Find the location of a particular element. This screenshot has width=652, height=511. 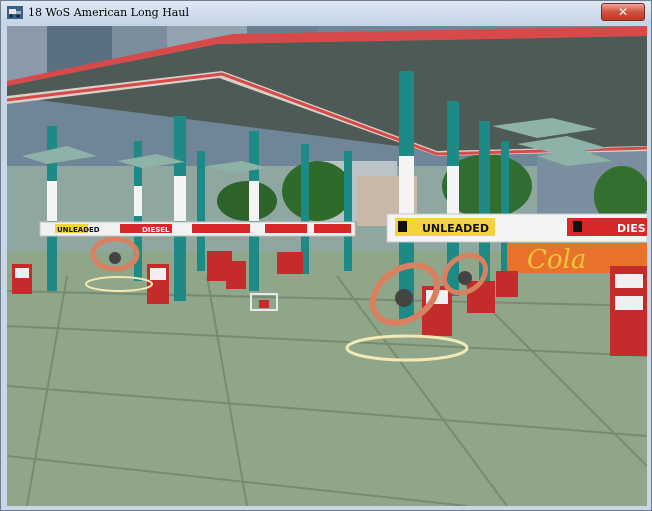

close-icon: ✕ is located at coordinates (623, 12).